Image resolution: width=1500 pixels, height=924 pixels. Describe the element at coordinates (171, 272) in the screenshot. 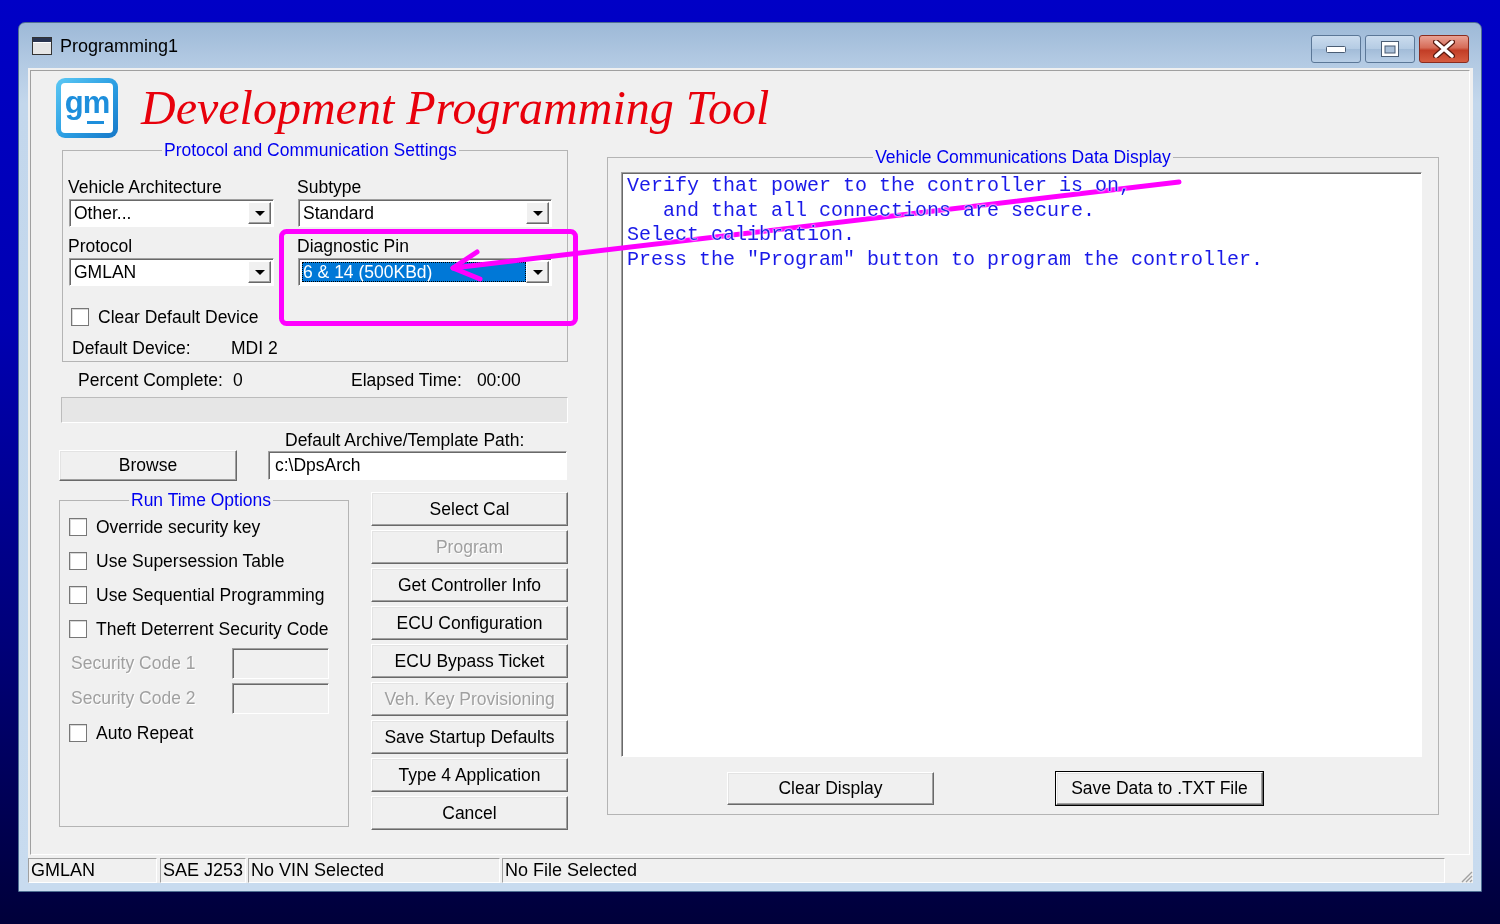

I see `dropdown: GMLAN` at that location.